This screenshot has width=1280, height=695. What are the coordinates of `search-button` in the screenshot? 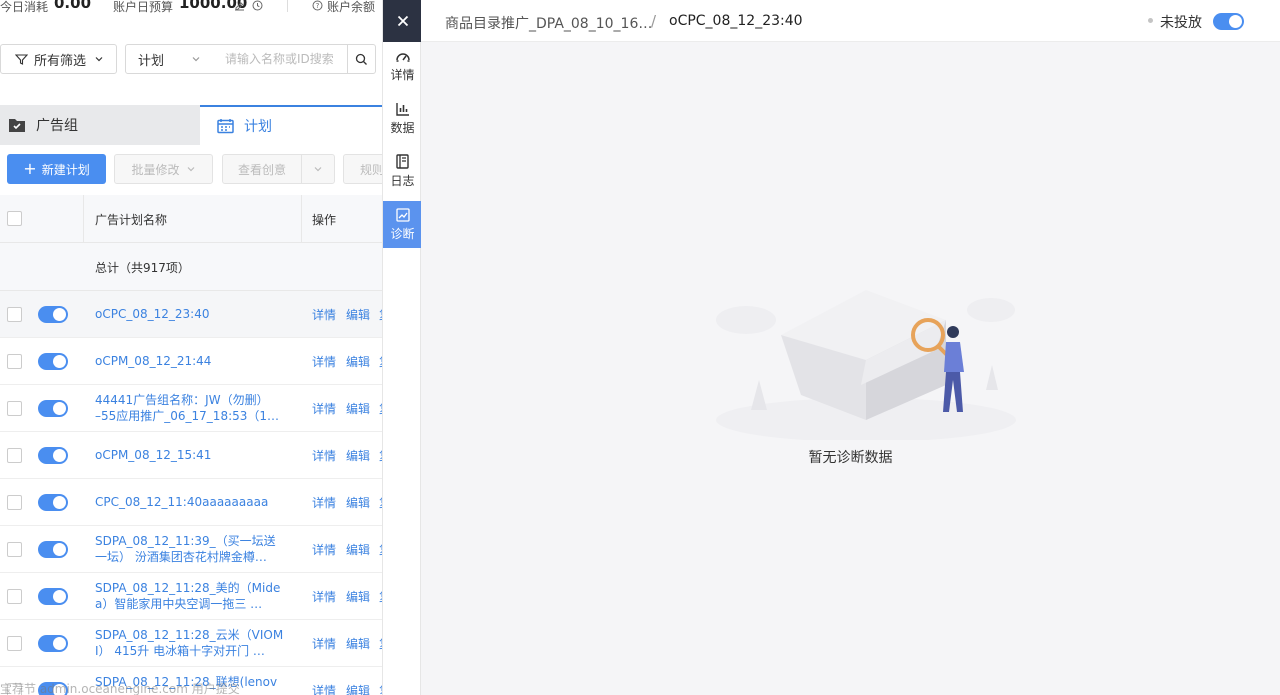 It's located at (361, 59).